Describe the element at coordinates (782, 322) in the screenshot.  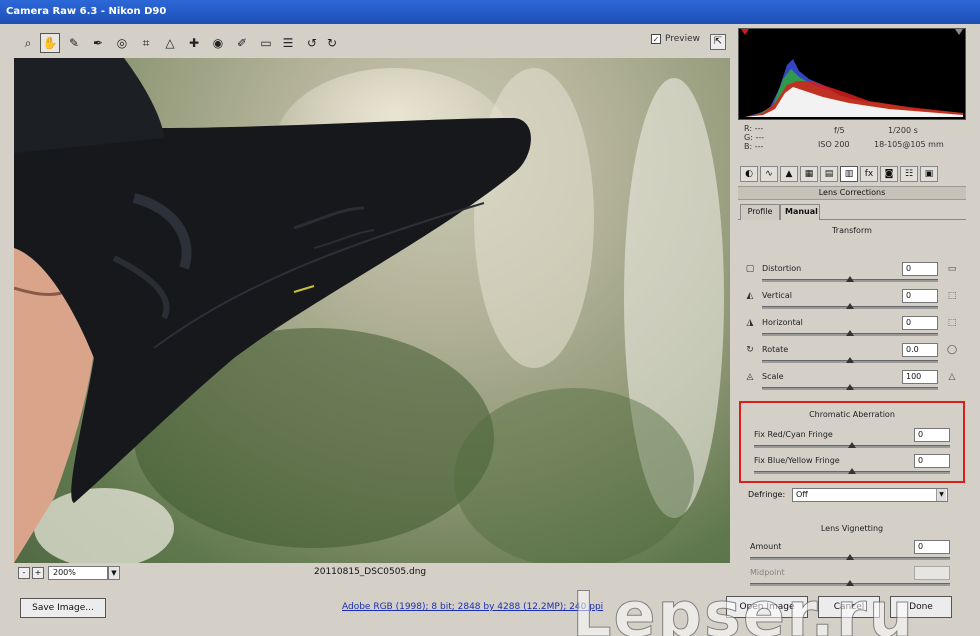
I see `slider-label: Horizontal` at that location.